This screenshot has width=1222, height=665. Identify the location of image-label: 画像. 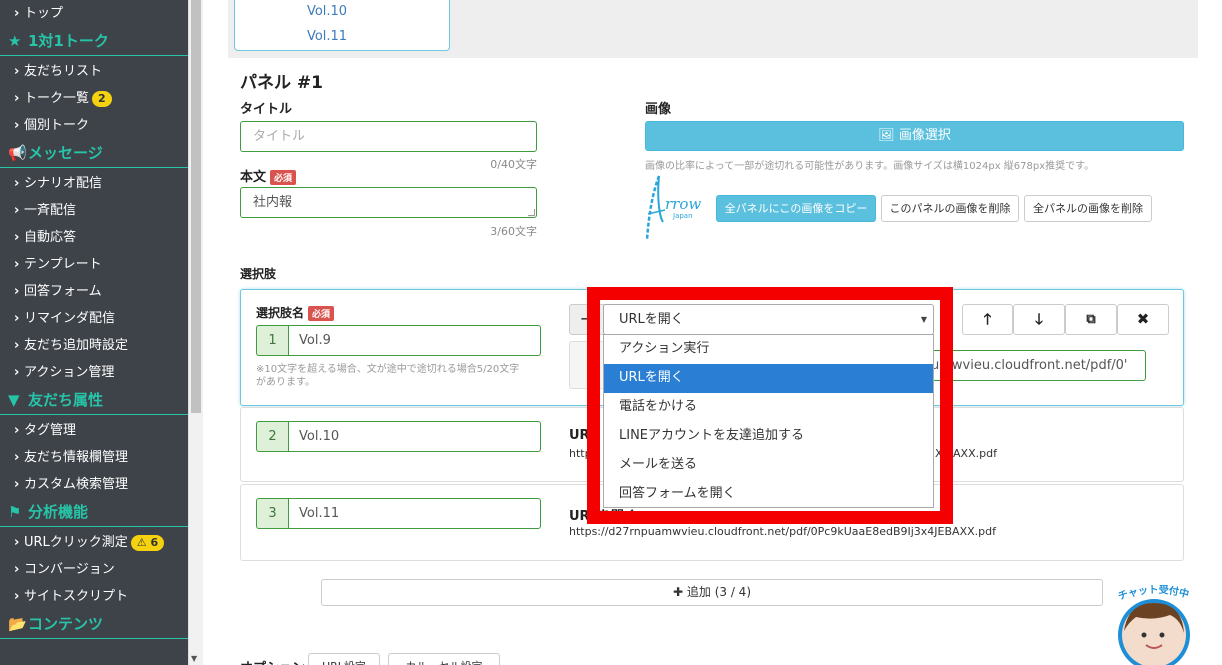
(658, 109).